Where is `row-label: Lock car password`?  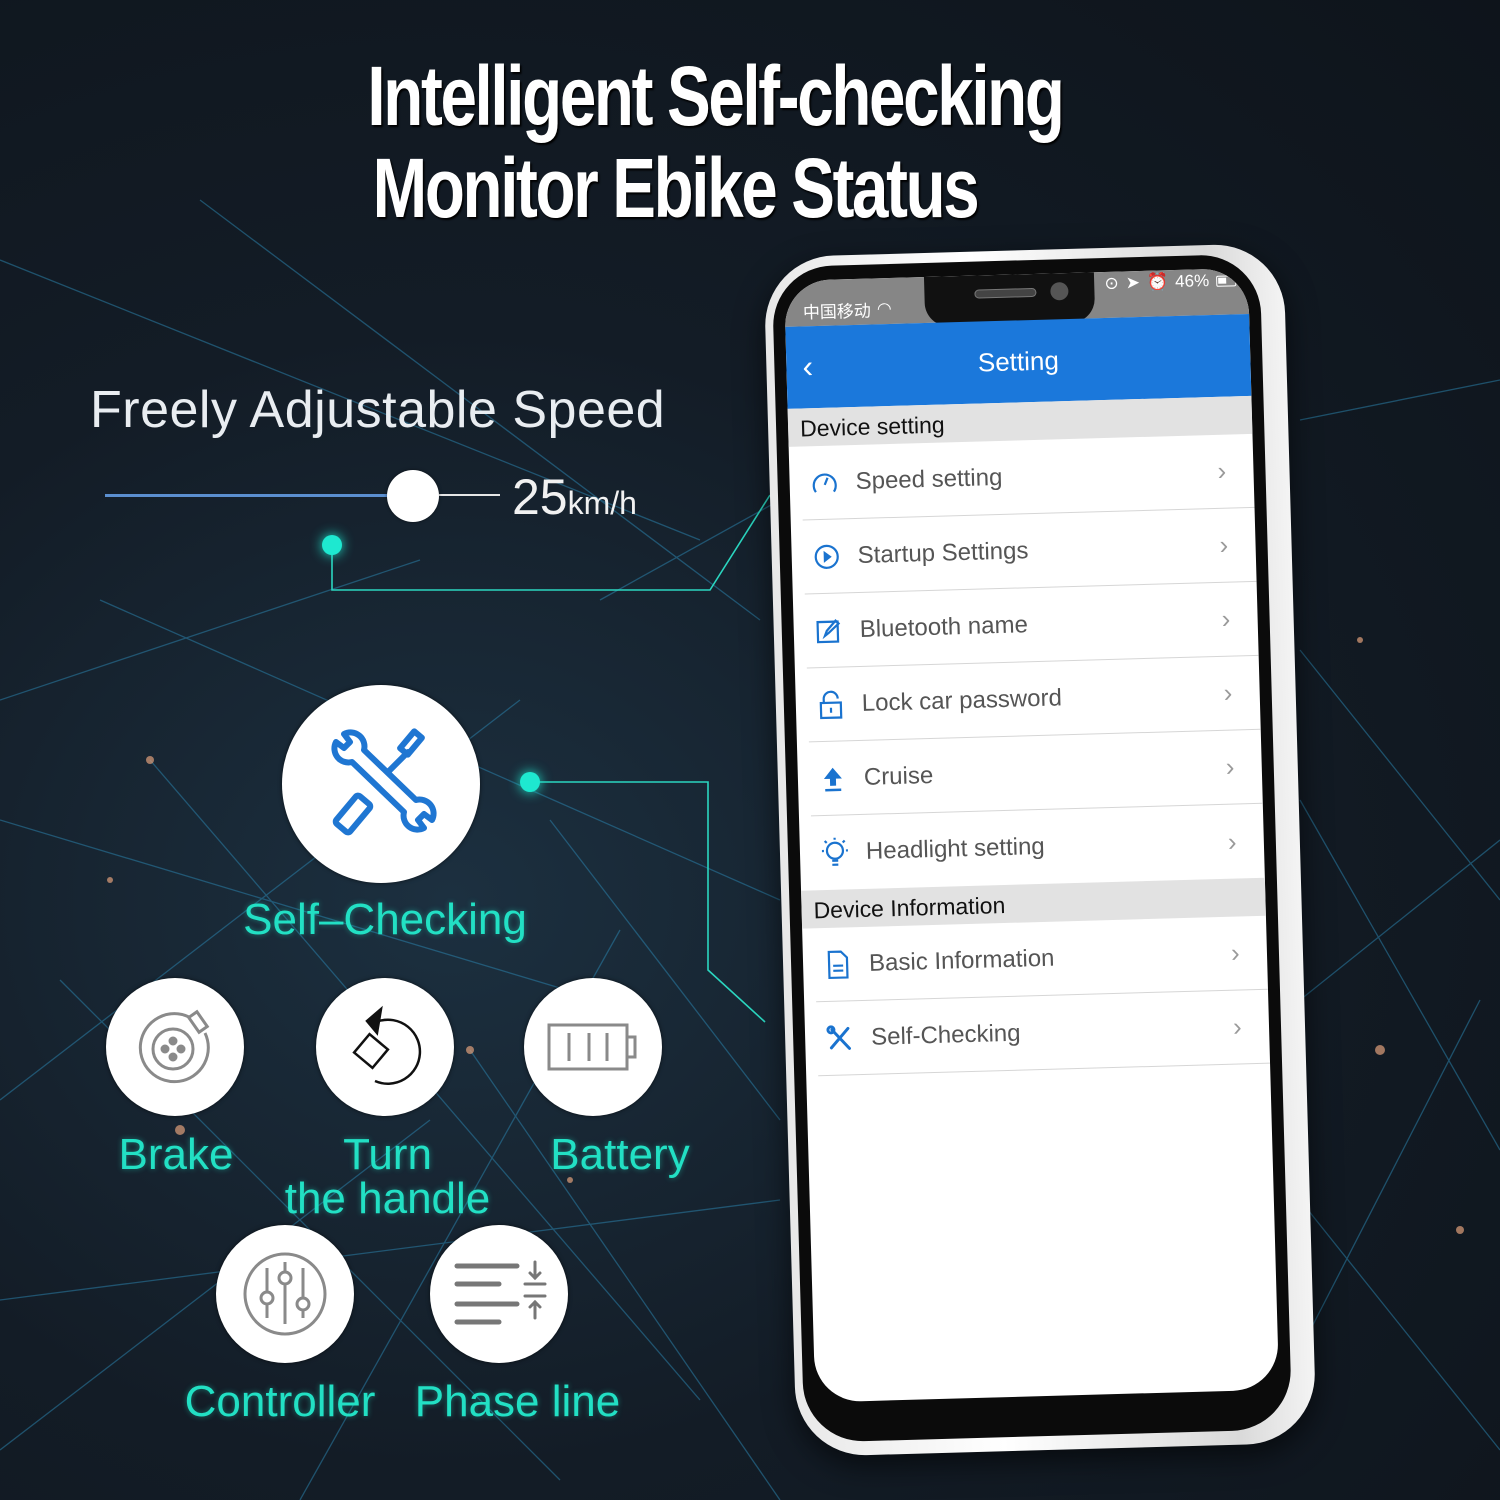
row-label: Lock car password is located at coordinates (962, 700).